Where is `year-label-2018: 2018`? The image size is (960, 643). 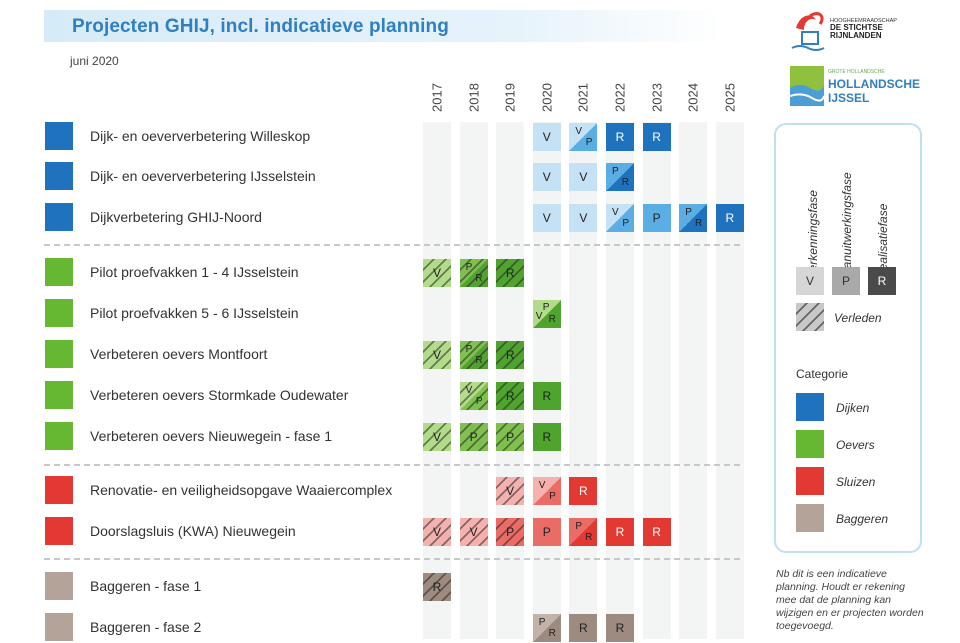 year-label-2018: 2018 is located at coordinates (474, 97).